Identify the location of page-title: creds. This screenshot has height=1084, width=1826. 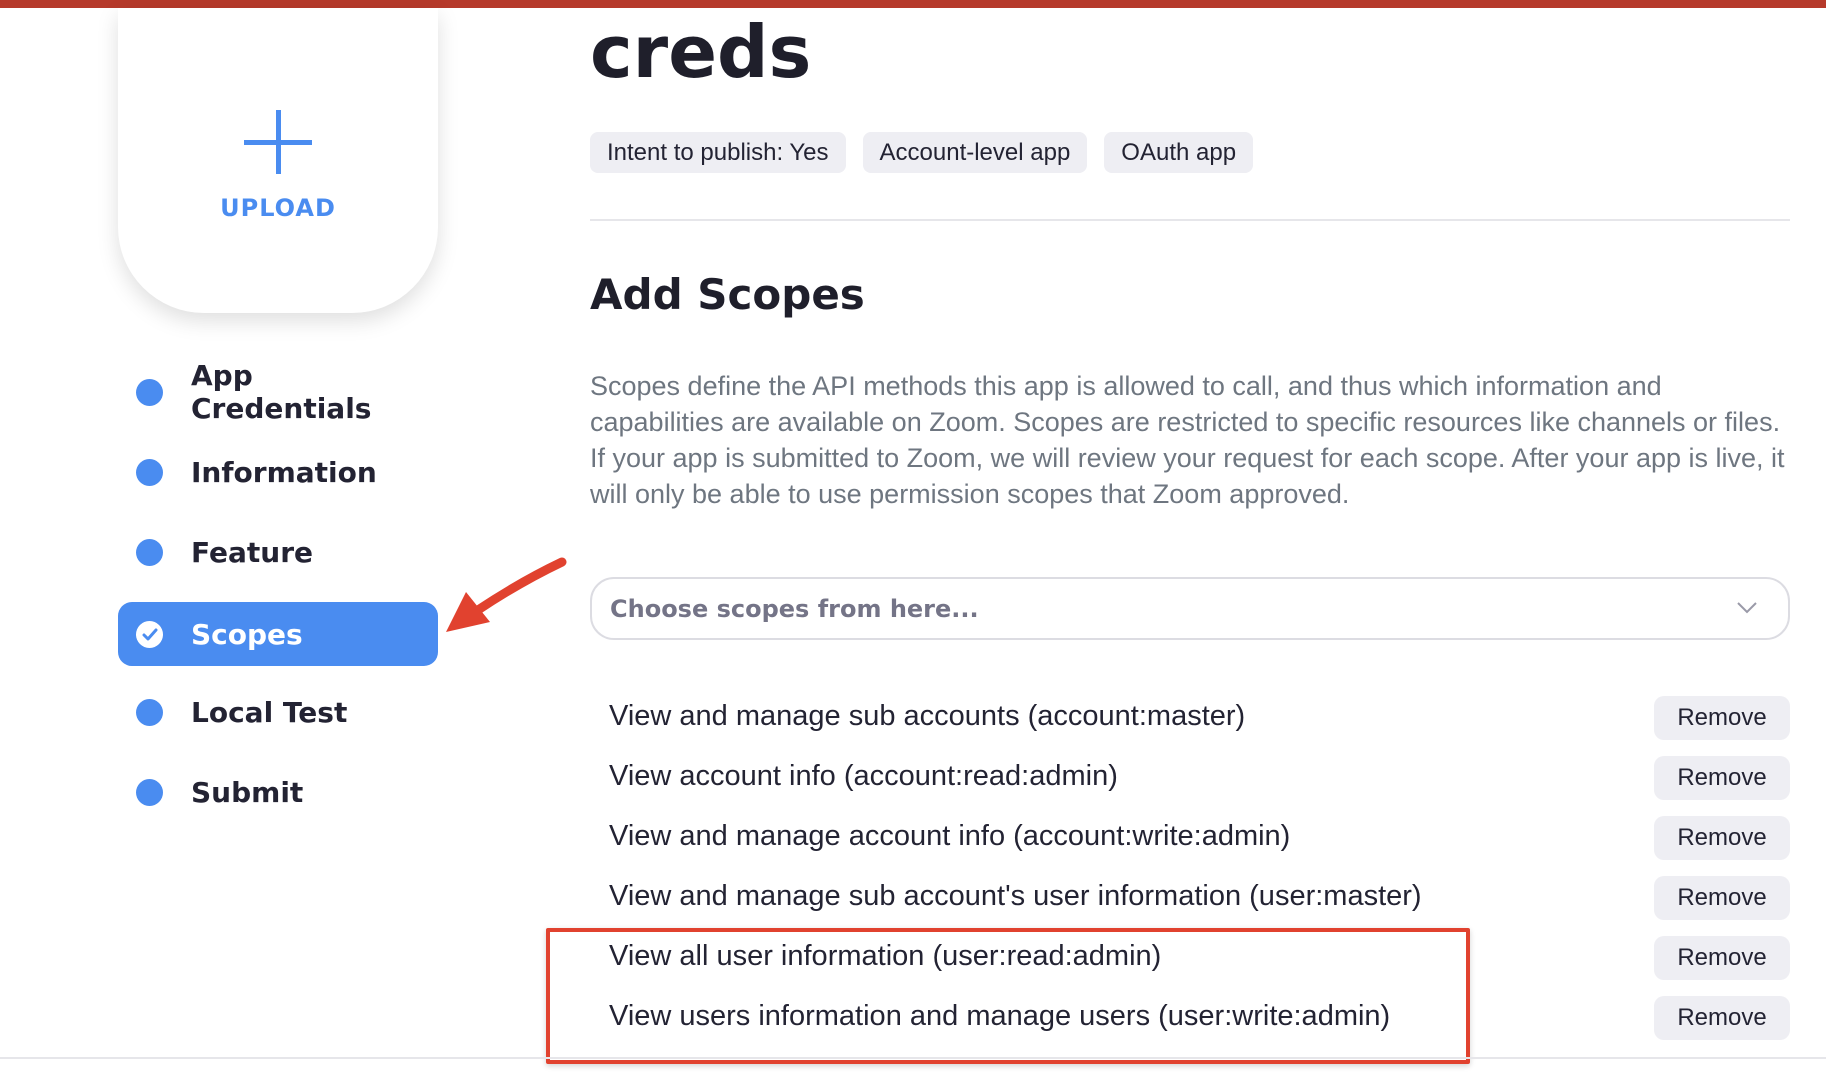
(701, 52).